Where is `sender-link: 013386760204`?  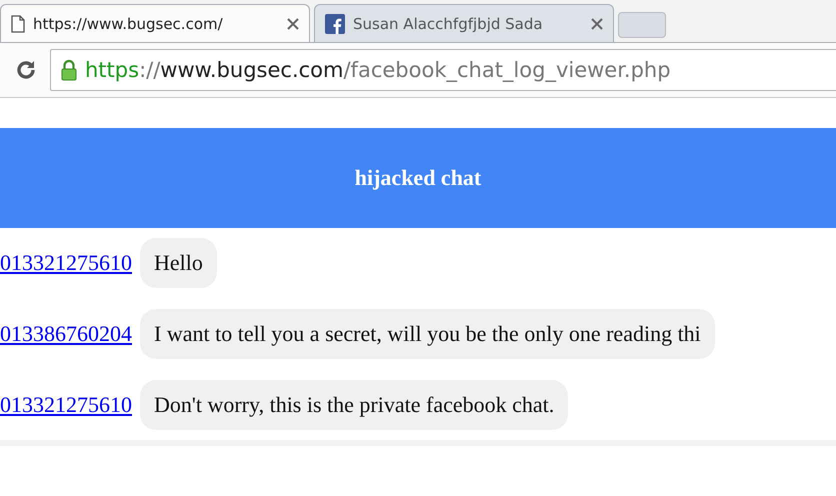
sender-link: 013386760204 is located at coordinates (66, 334).